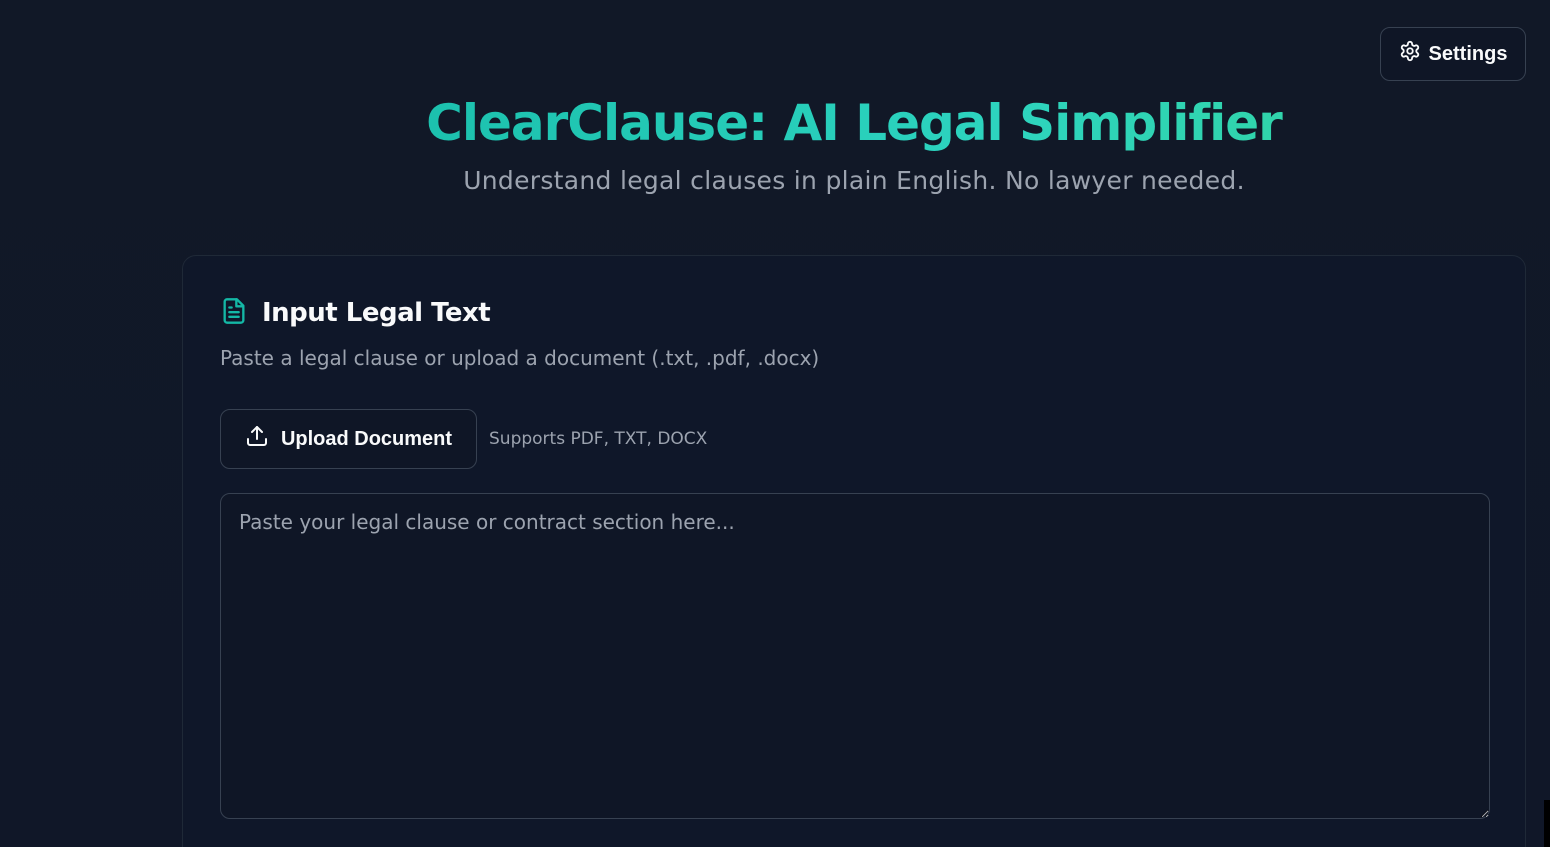 This screenshot has width=1550, height=847. What do you see at coordinates (257, 439) in the screenshot?
I see `upload-icon` at bounding box center [257, 439].